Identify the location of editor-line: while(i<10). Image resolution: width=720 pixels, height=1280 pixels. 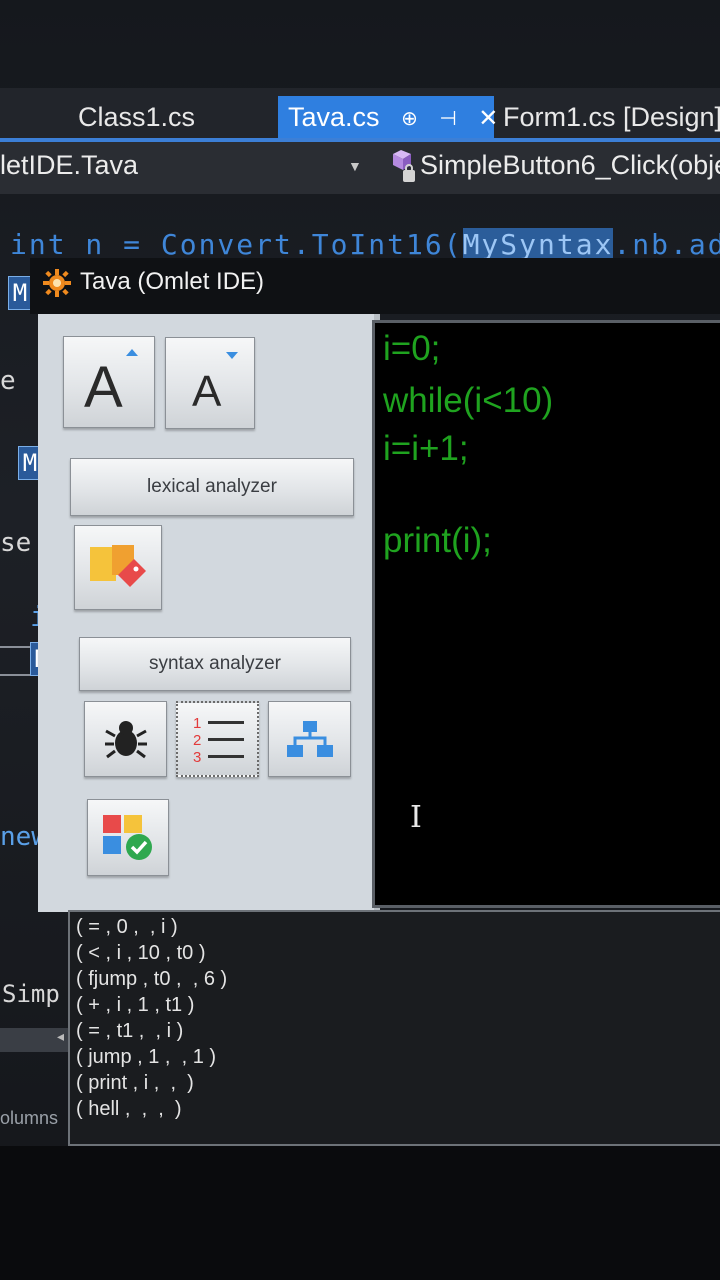
(468, 400).